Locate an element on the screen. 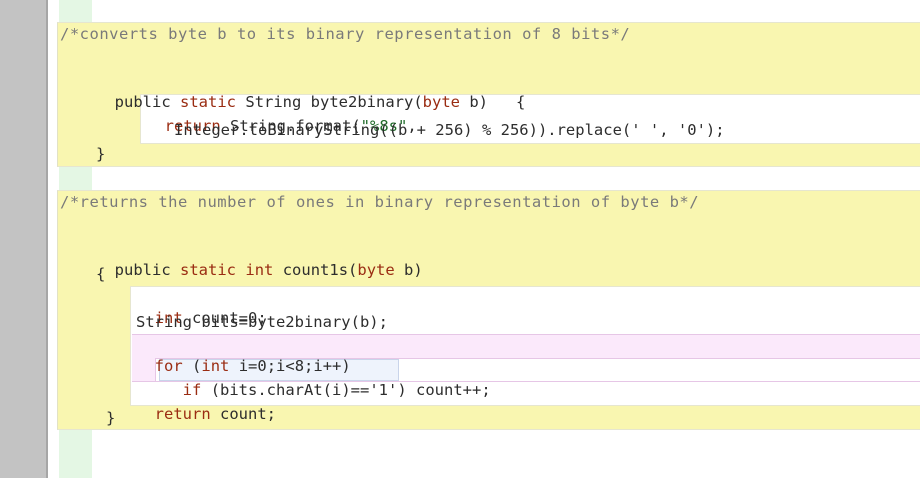  return-rest: count; is located at coordinates (248, 414).